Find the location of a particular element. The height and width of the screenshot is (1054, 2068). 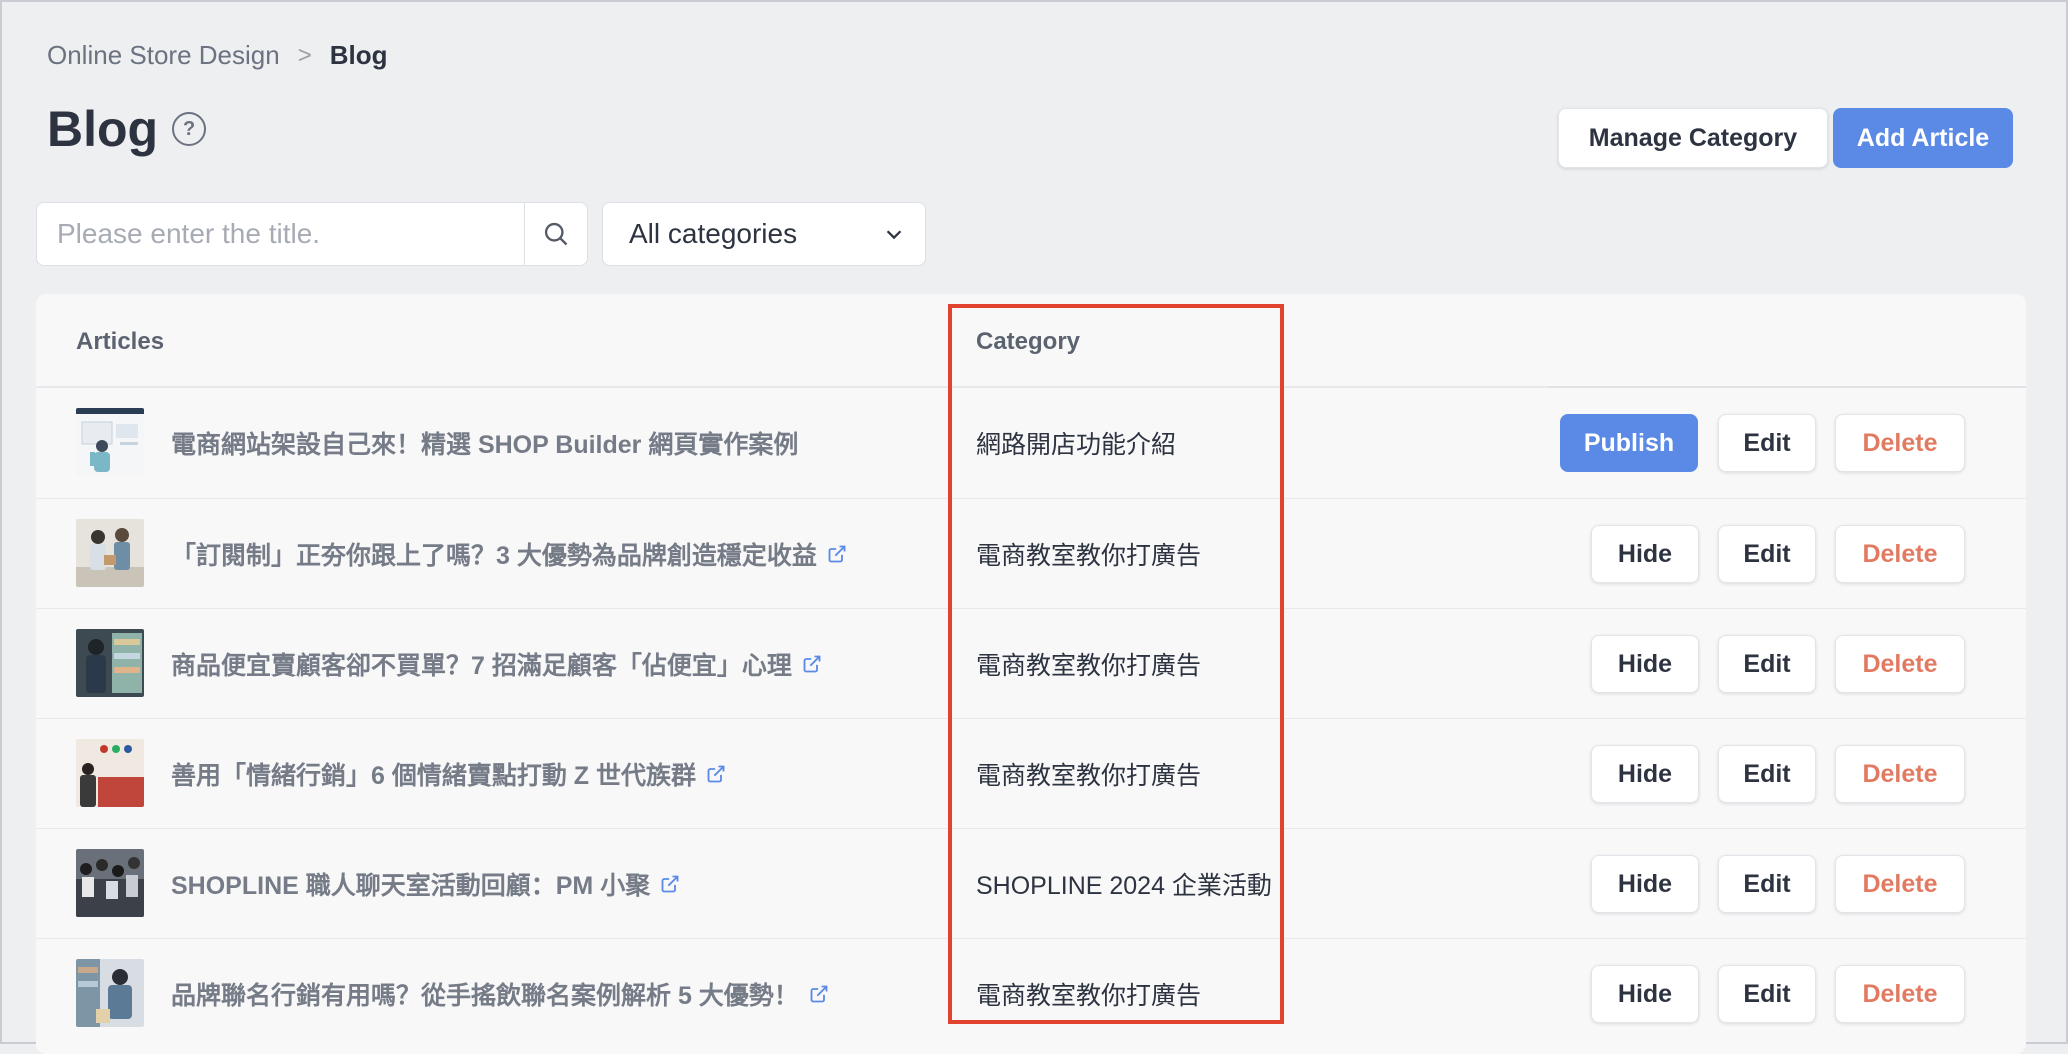

article-title: SHOPLINE 職人聊天室活動回顧：PM 小聚 is located at coordinates (425, 884).